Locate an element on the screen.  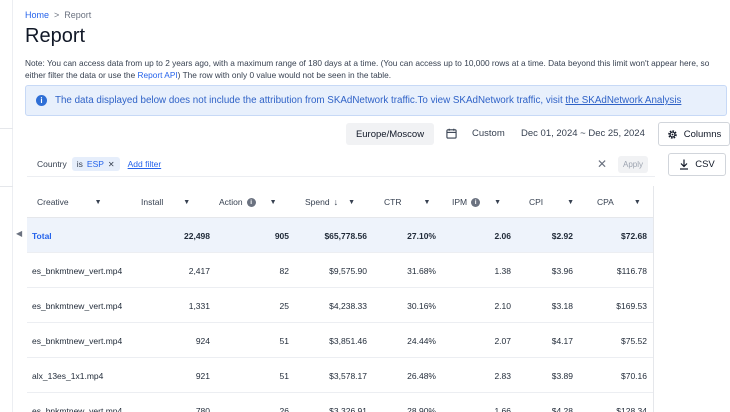
sort-desc-icon: ↓ is located at coordinates (336, 202).